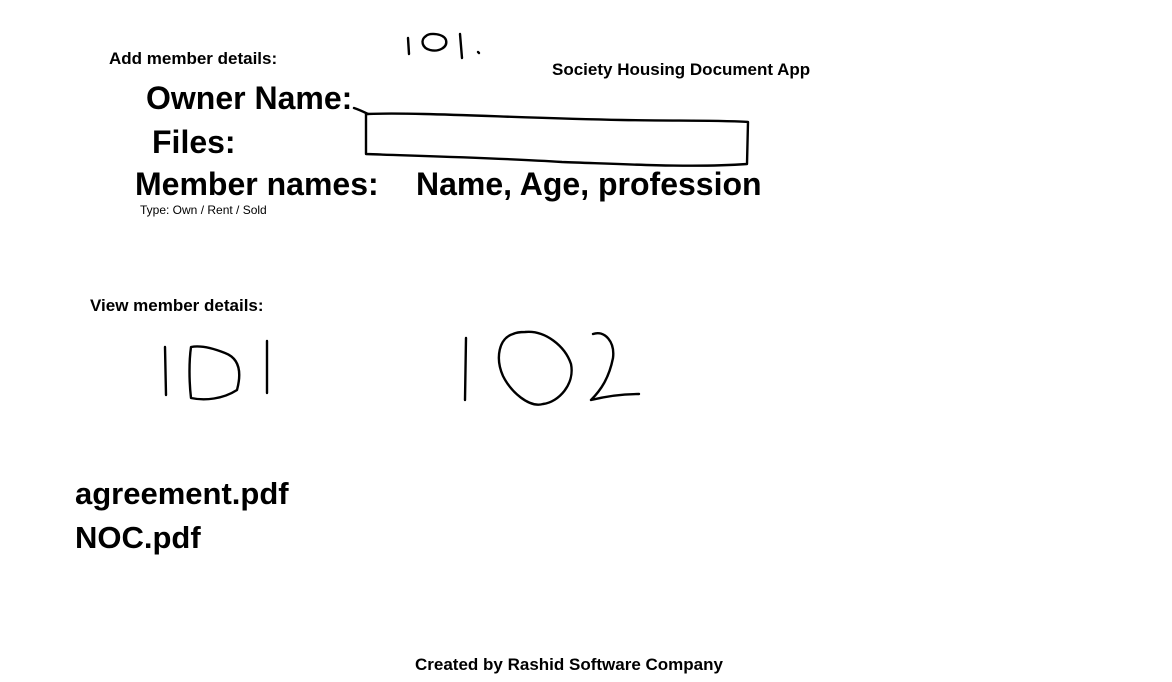 The image size is (1172, 682). What do you see at coordinates (257, 184) in the screenshot?
I see `member-names-label: Member names:` at bounding box center [257, 184].